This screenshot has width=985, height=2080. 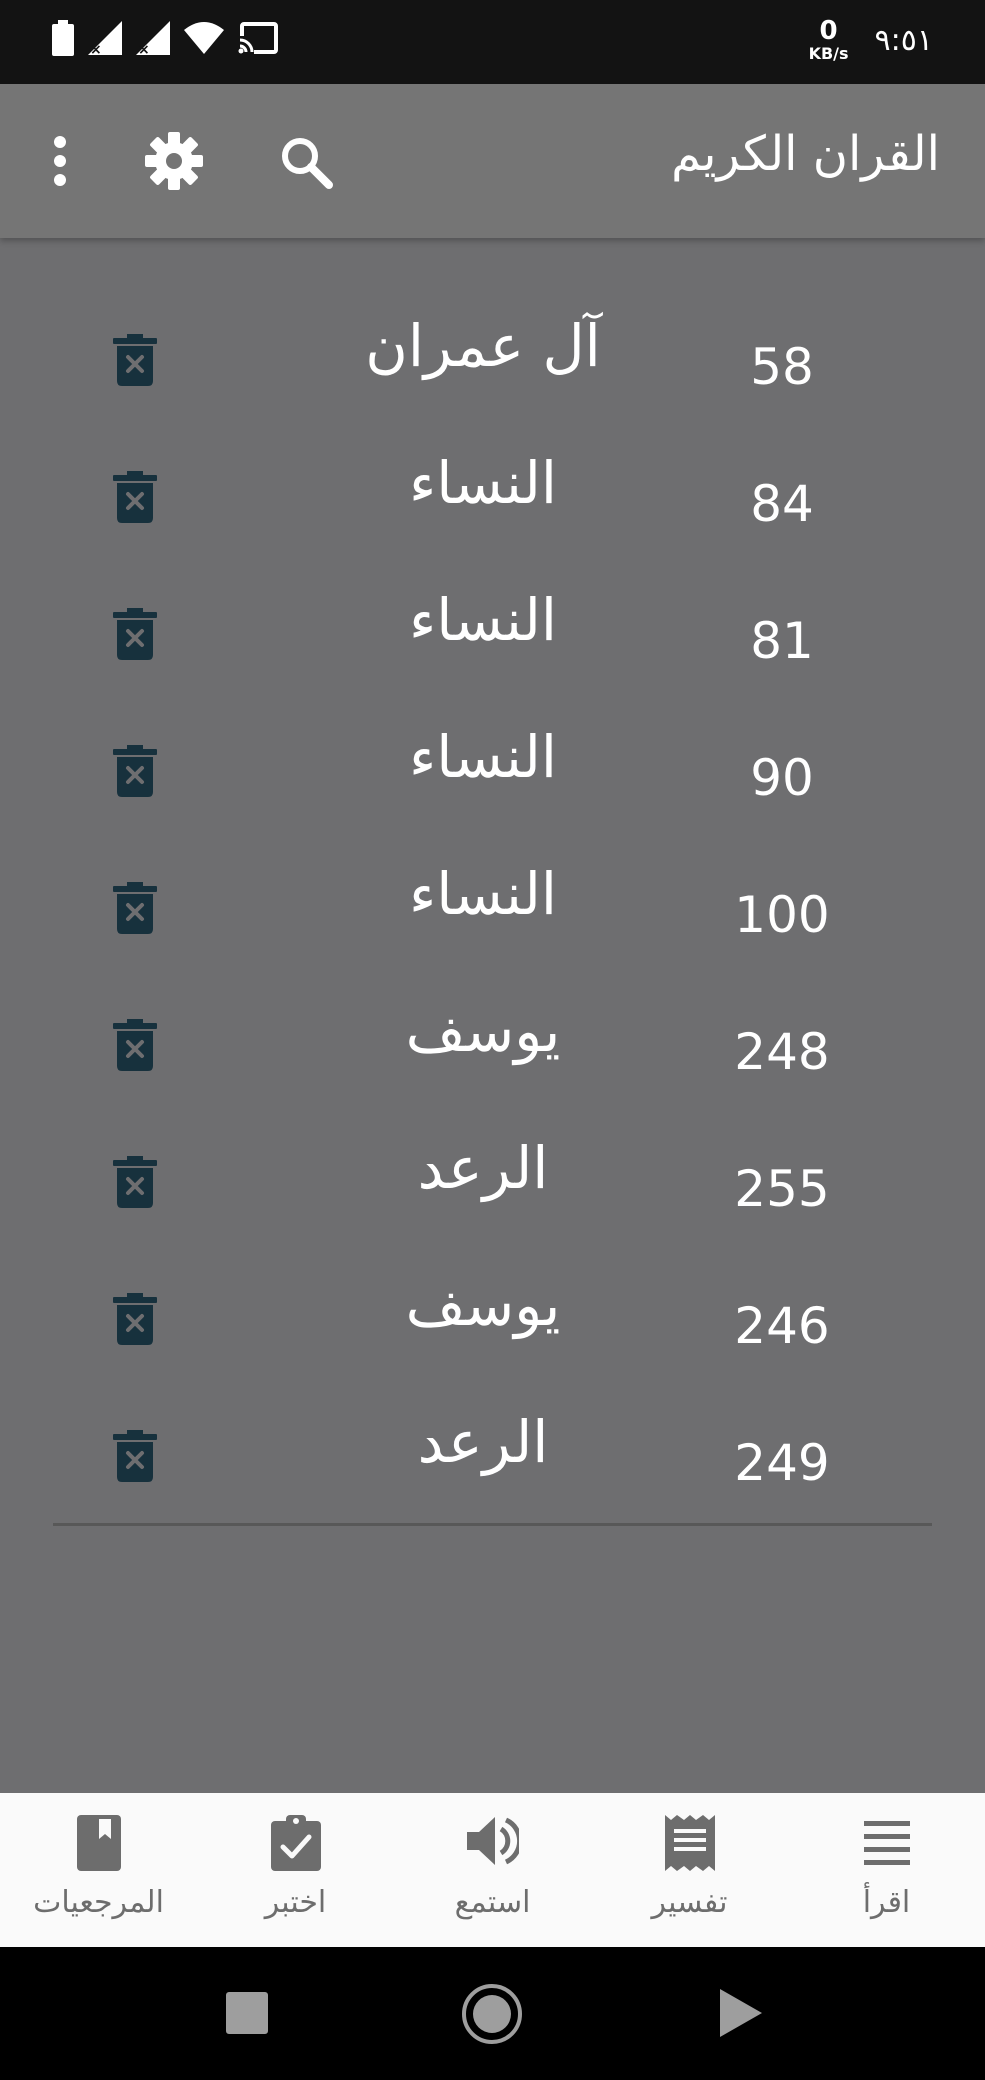 I want to click on nav-label-listen: استمع, so click(x=492, y=1902).